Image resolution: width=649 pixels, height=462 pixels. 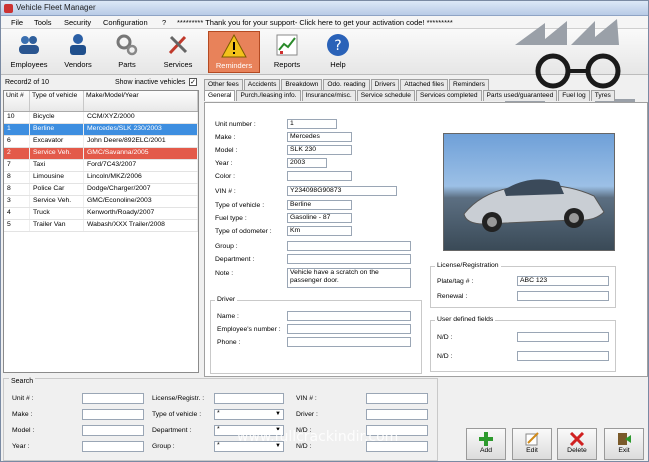 I want to click on table-row: 6 Excavator John Deere/892ELC/2001, so click(x=101, y=142).